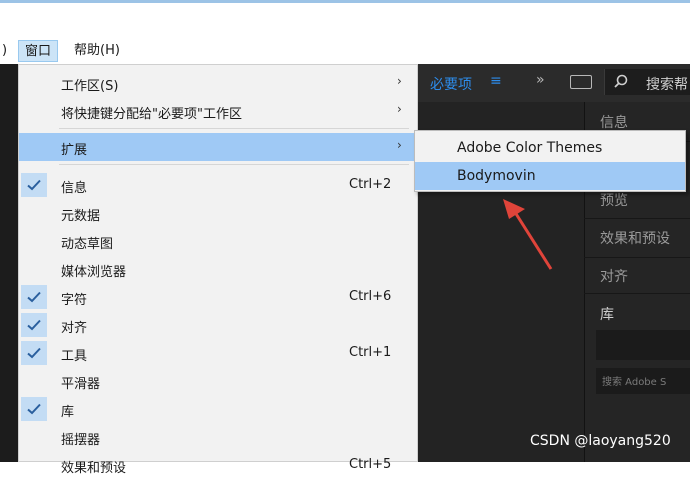 The image size is (690, 479). Describe the element at coordinates (218, 465) in the screenshot. I see `menu-item-effects-presets: 效果和预设 Ctrl+5` at that location.